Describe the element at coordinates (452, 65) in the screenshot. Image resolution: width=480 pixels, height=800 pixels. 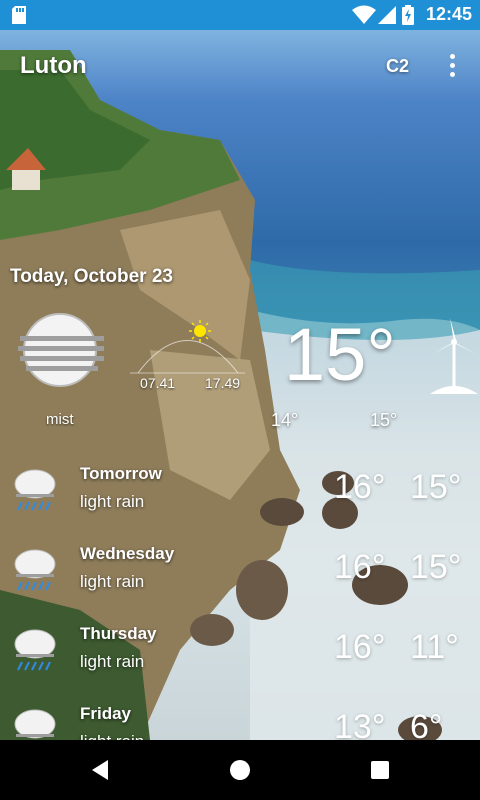
I see `overflow-menu-icon` at that location.